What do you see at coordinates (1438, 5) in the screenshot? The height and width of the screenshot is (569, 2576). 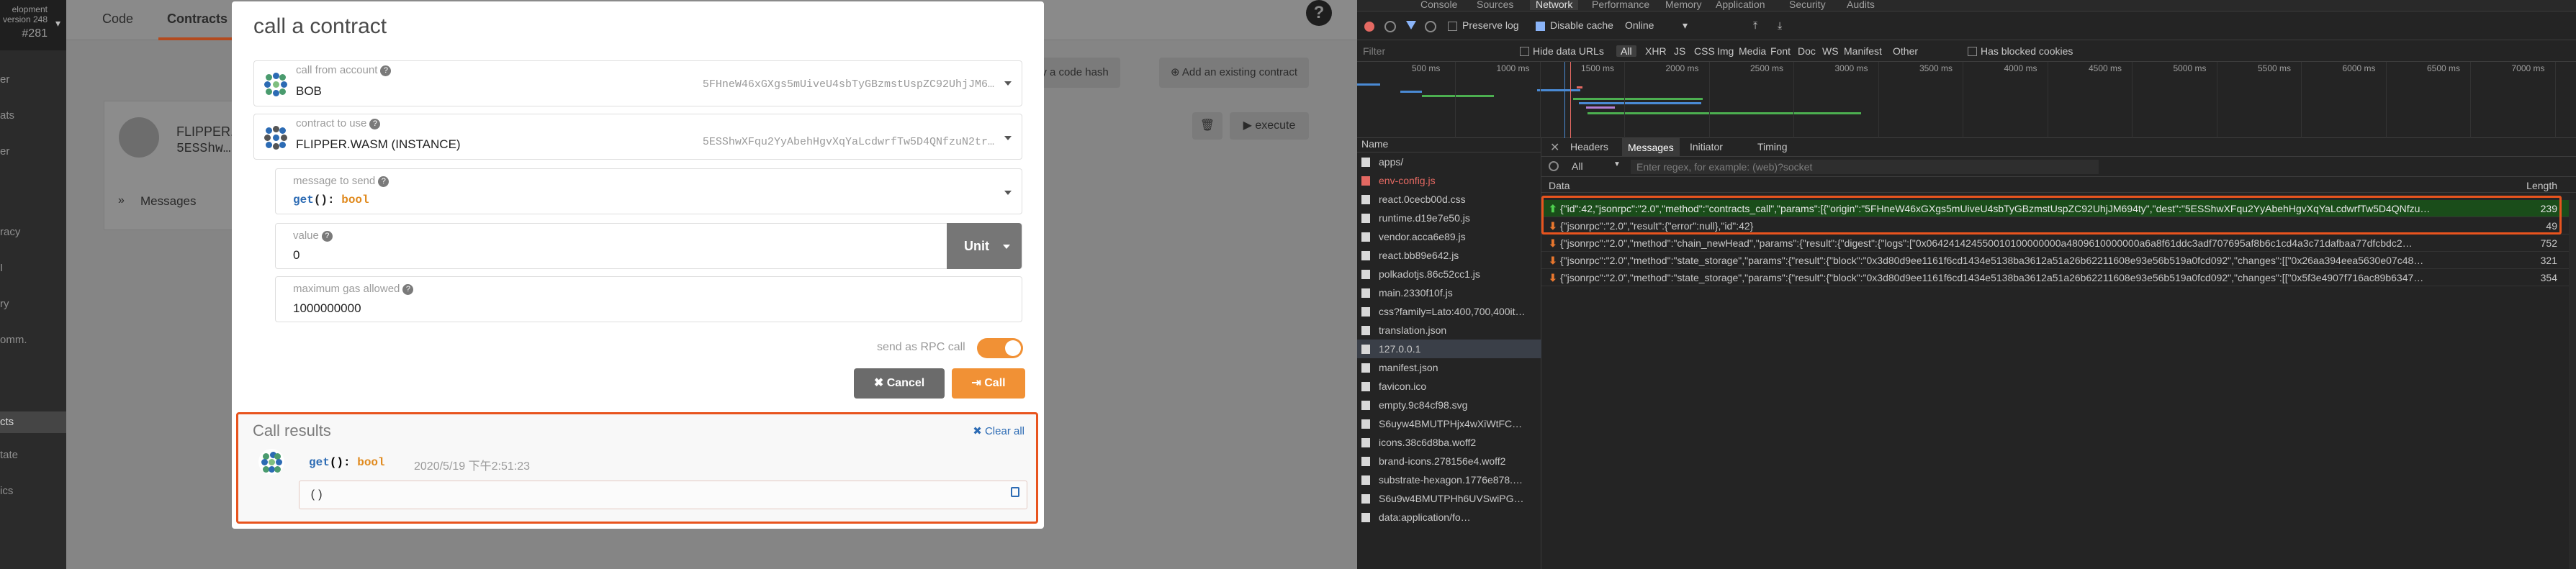 I see `devtools-tab: Console` at bounding box center [1438, 5].